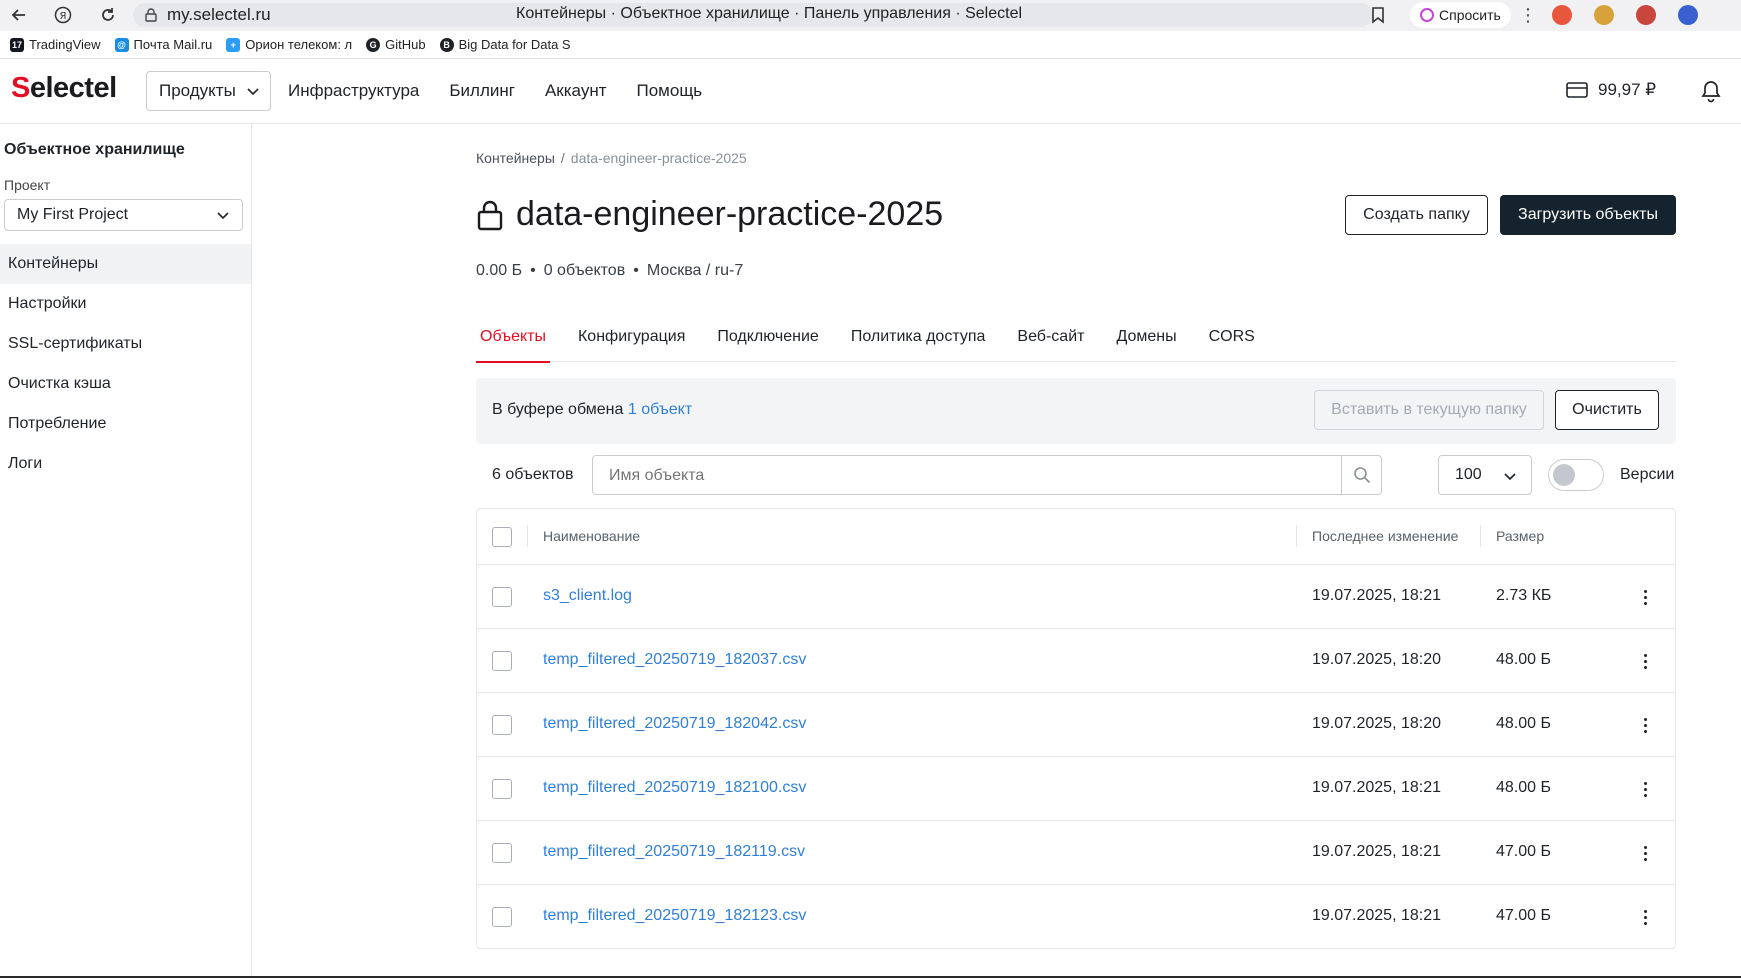 The width and height of the screenshot is (1741, 978). Describe the element at coordinates (19, 15) in the screenshot. I see `back-icon` at that location.